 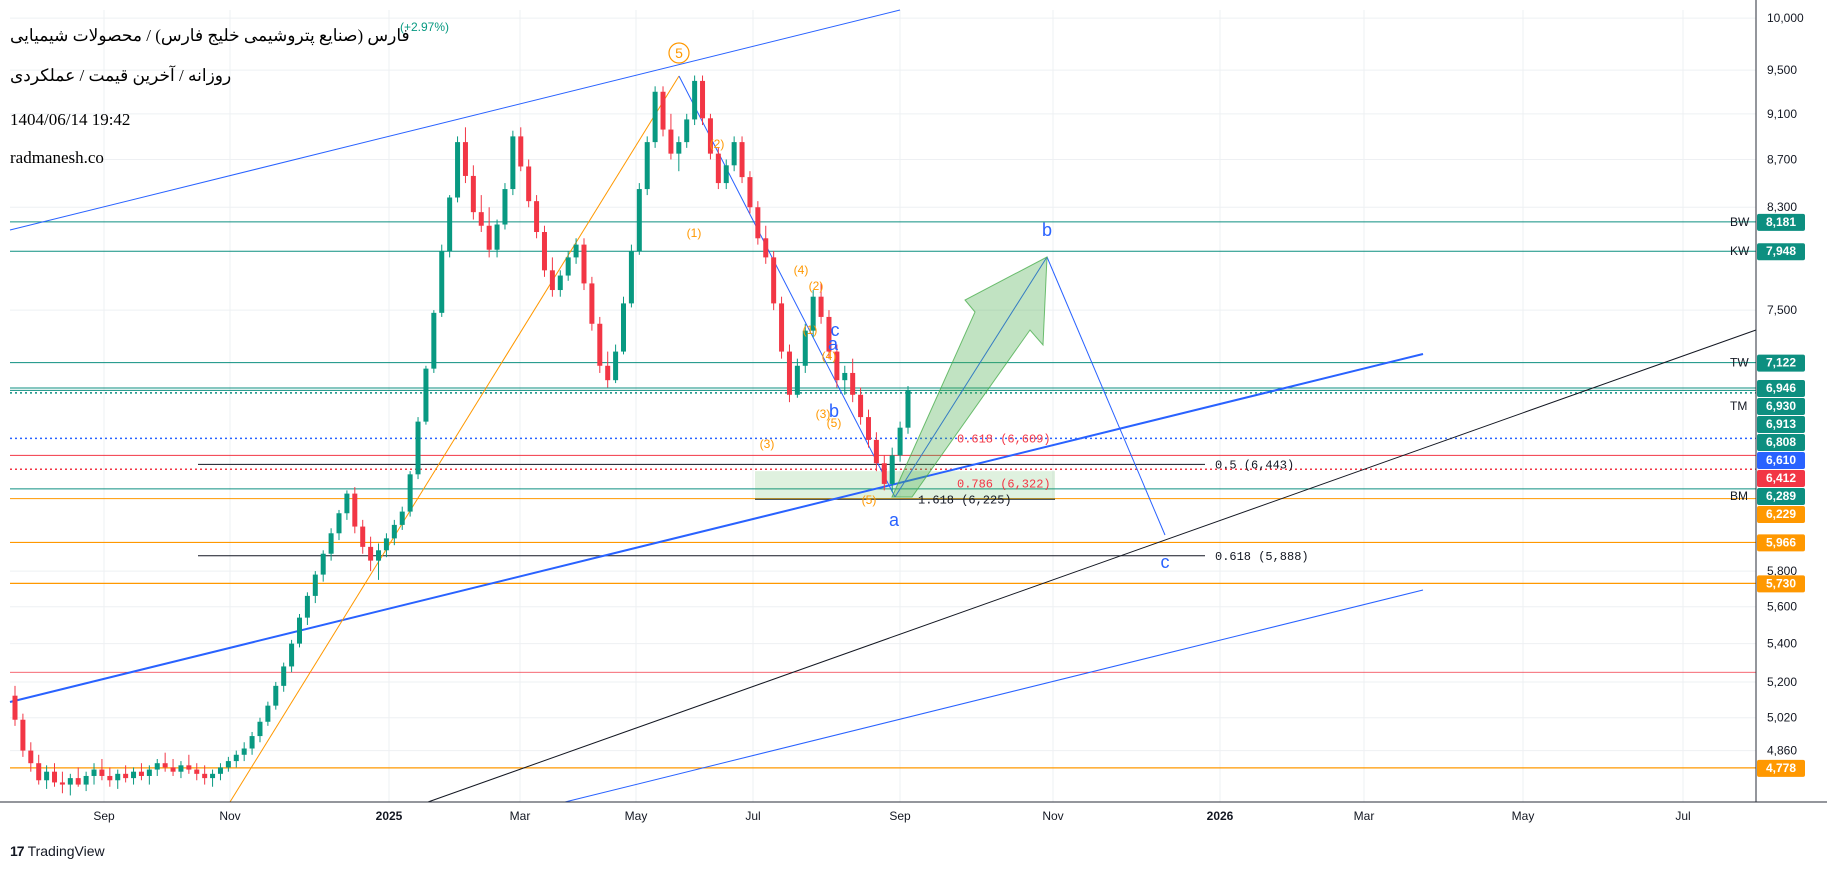 What do you see at coordinates (1781, 443) in the screenshot?
I see `price-badge: 6,808` at bounding box center [1781, 443].